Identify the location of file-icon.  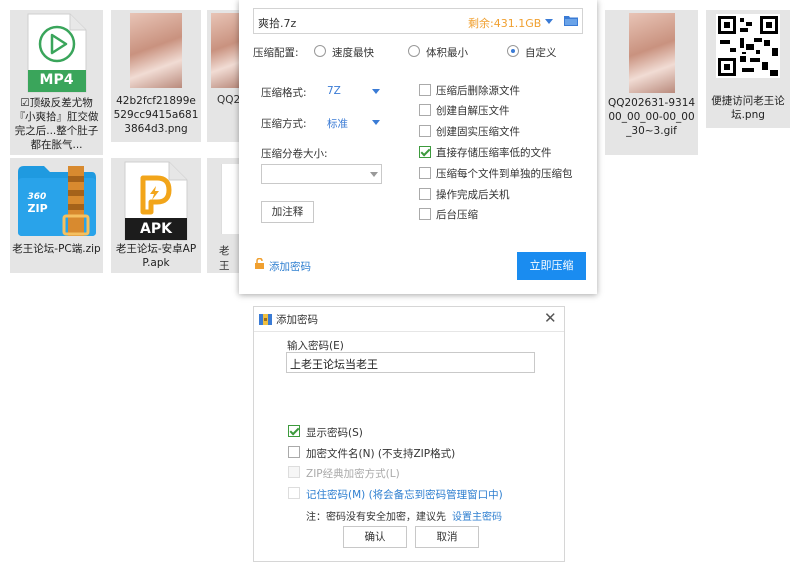
(230, 199).